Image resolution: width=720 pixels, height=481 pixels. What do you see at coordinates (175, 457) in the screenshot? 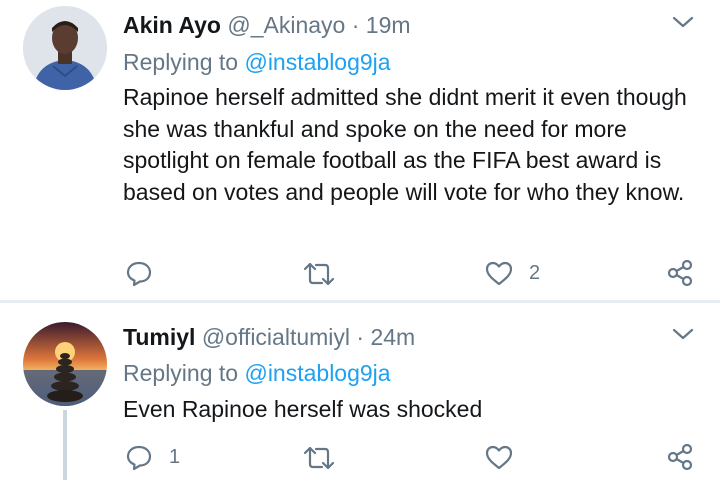
I see `reply-count: 1` at bounding box center [175, 457].